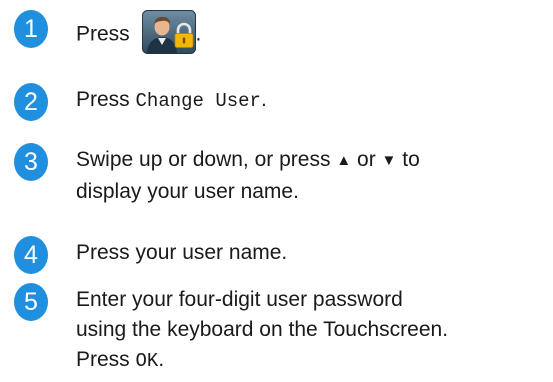  I want to click on step-number-badge: 4, so click(31, 255).